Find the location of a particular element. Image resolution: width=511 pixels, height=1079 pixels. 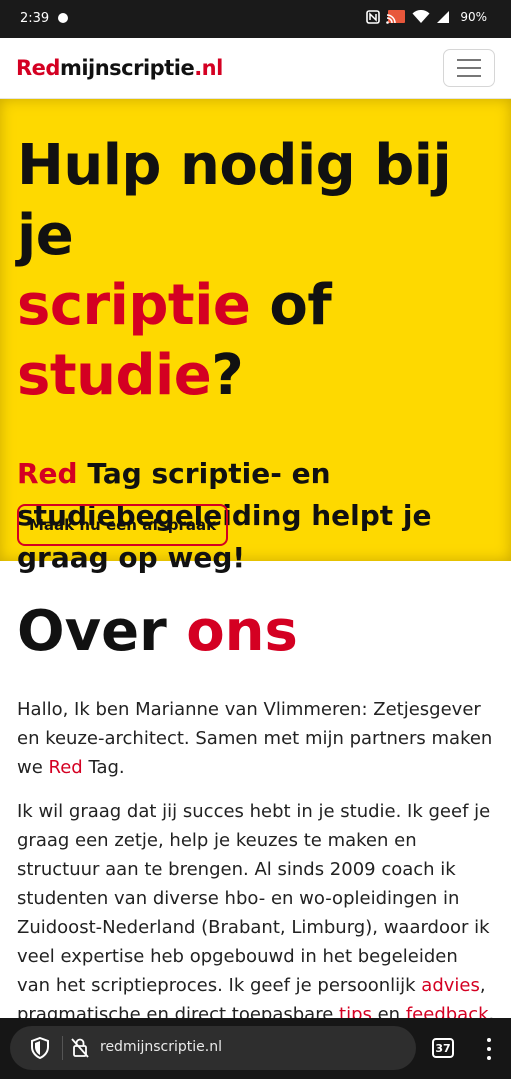

status-icons: 90% is located at coordinates (426, 16).